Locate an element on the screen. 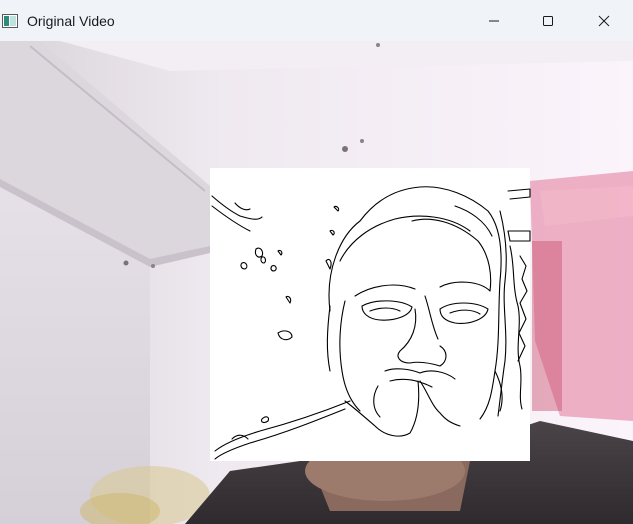 This screenshot has width=633, height=524. maximize-icon is located at coordinates (548, 20).